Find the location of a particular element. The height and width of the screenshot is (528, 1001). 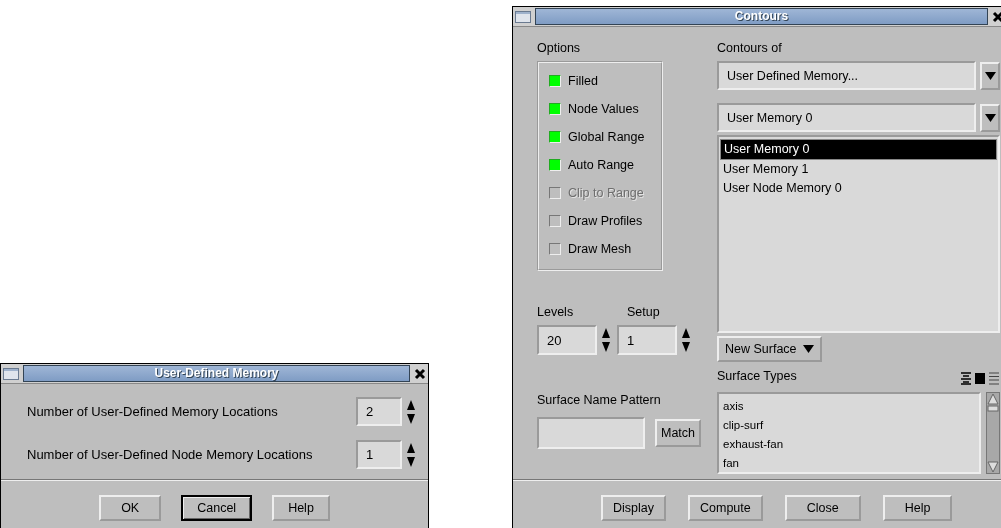

checkbox-label: Draw Profiles is located at coordinates (605, 221).